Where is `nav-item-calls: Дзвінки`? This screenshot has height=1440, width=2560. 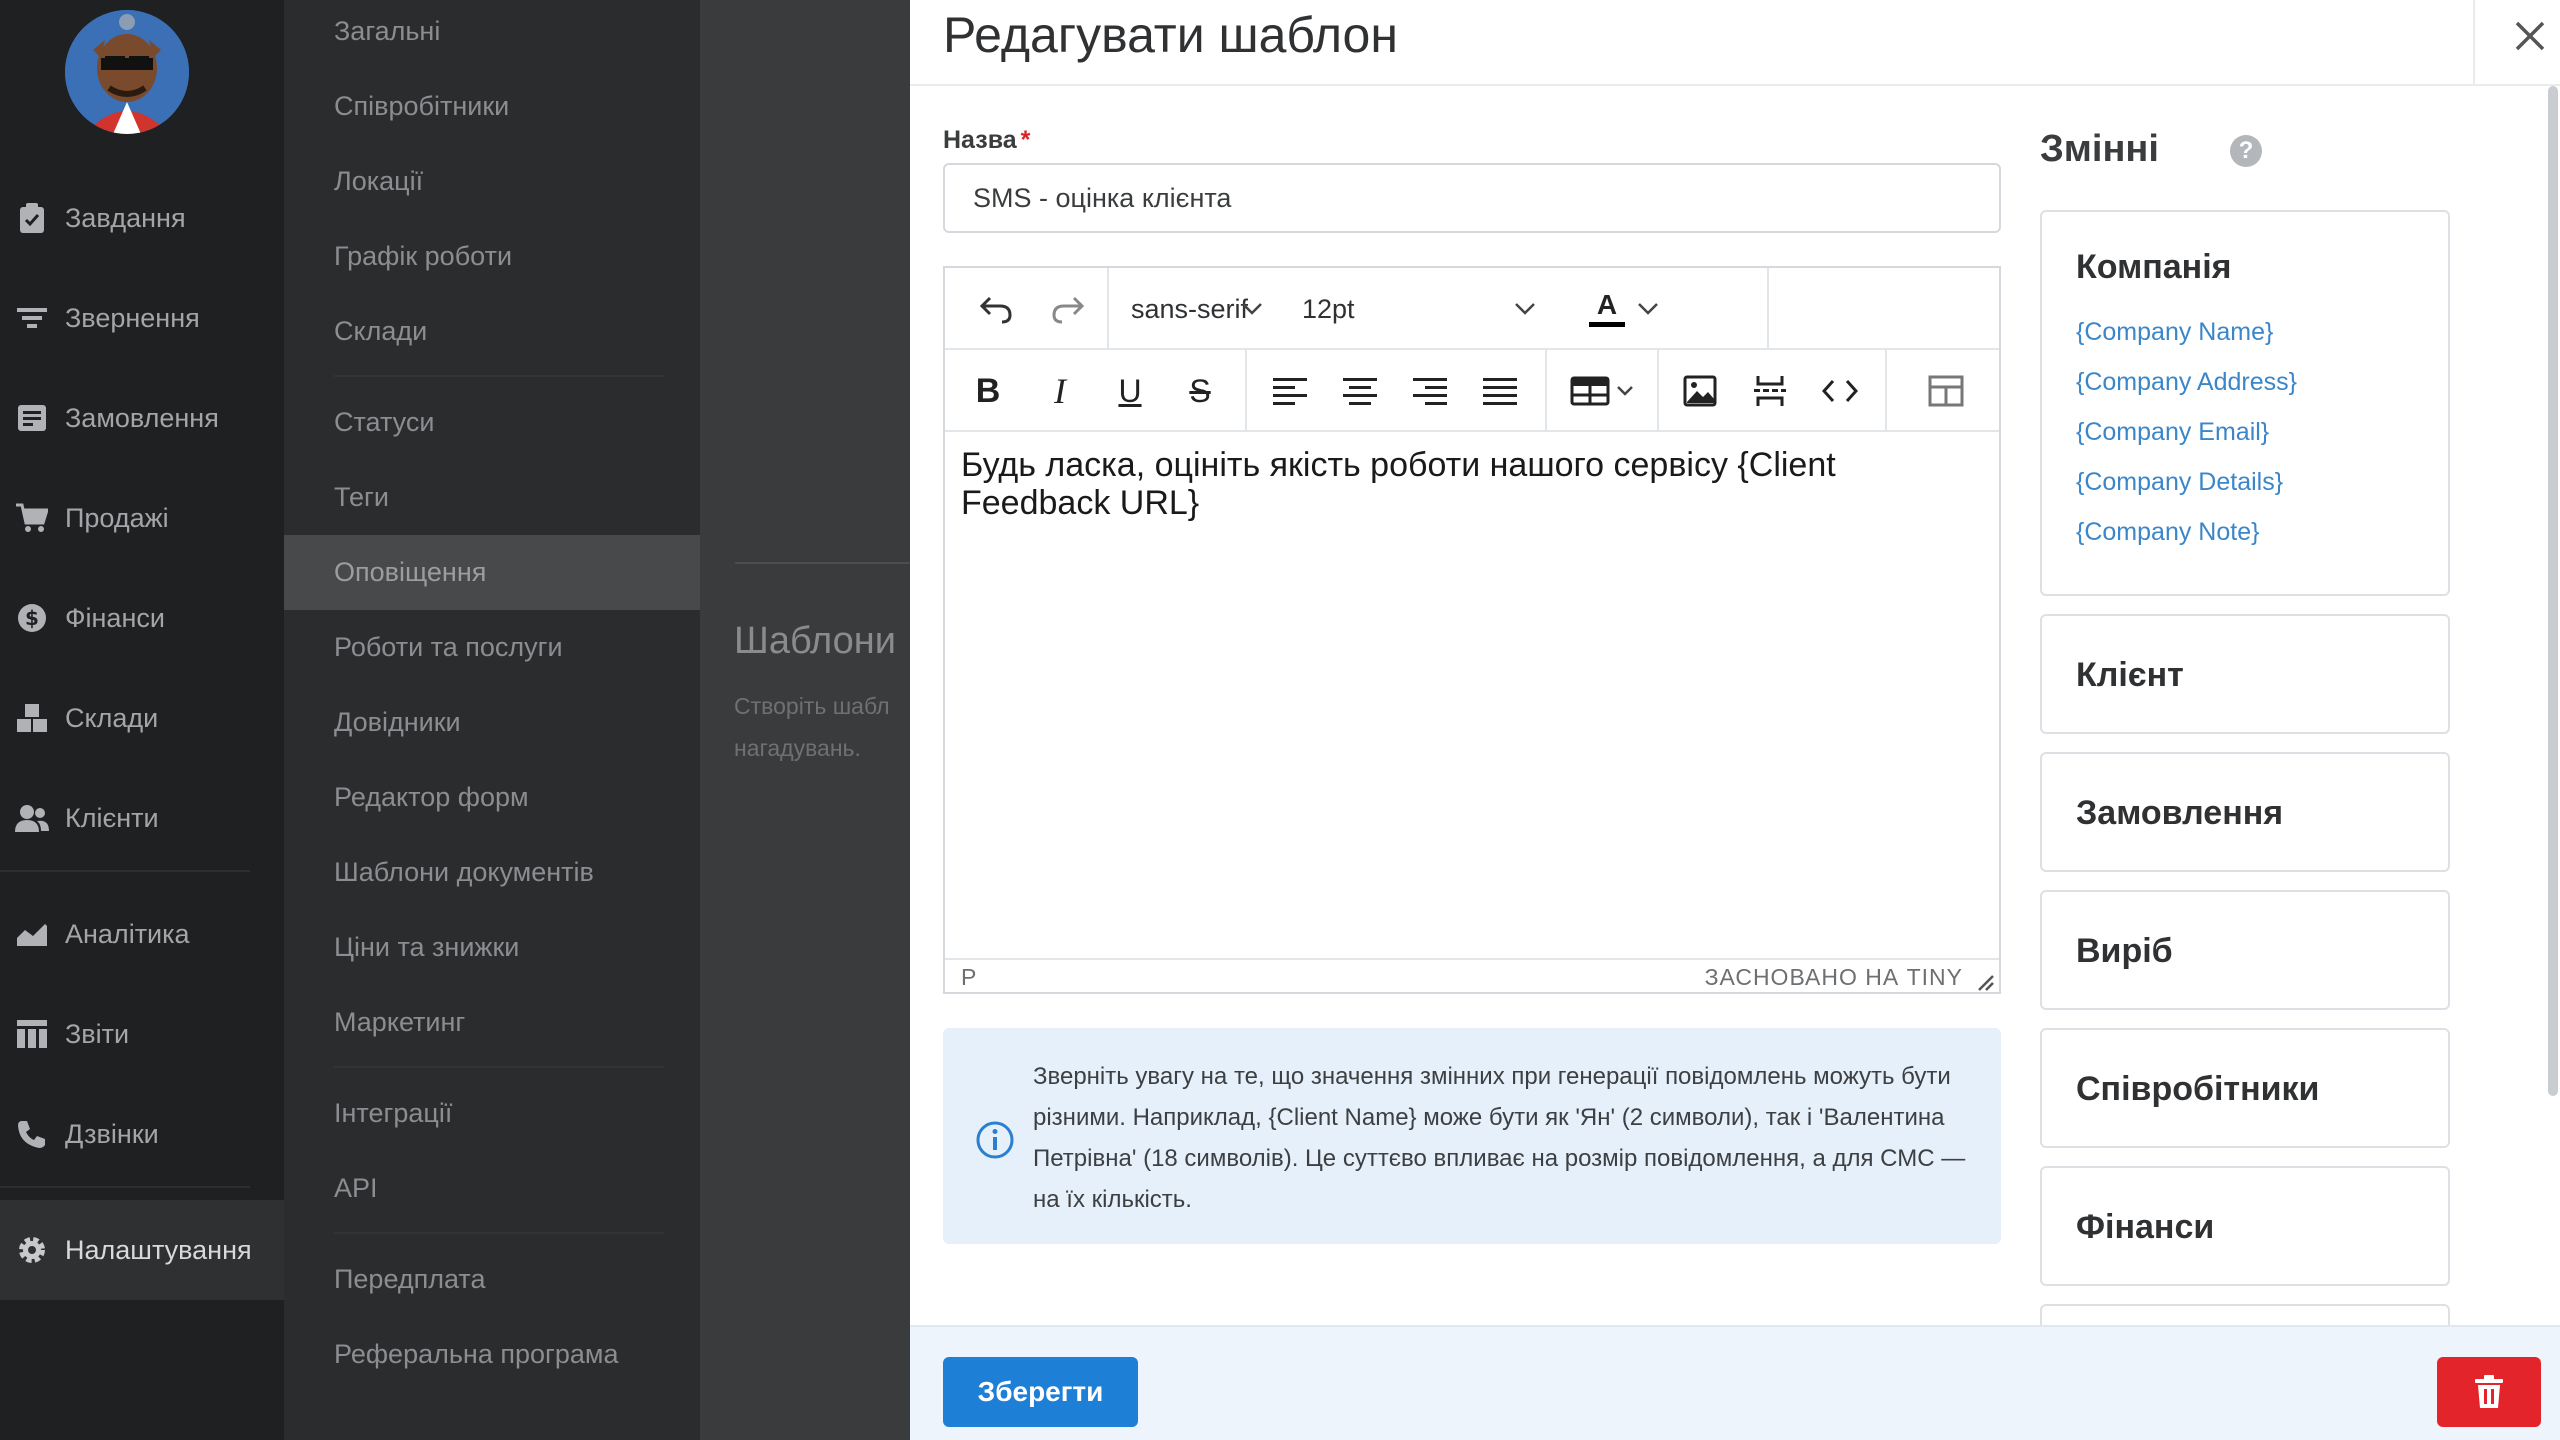
nav-item-calls: Дзвінки is located at coordinates (142, 1134).